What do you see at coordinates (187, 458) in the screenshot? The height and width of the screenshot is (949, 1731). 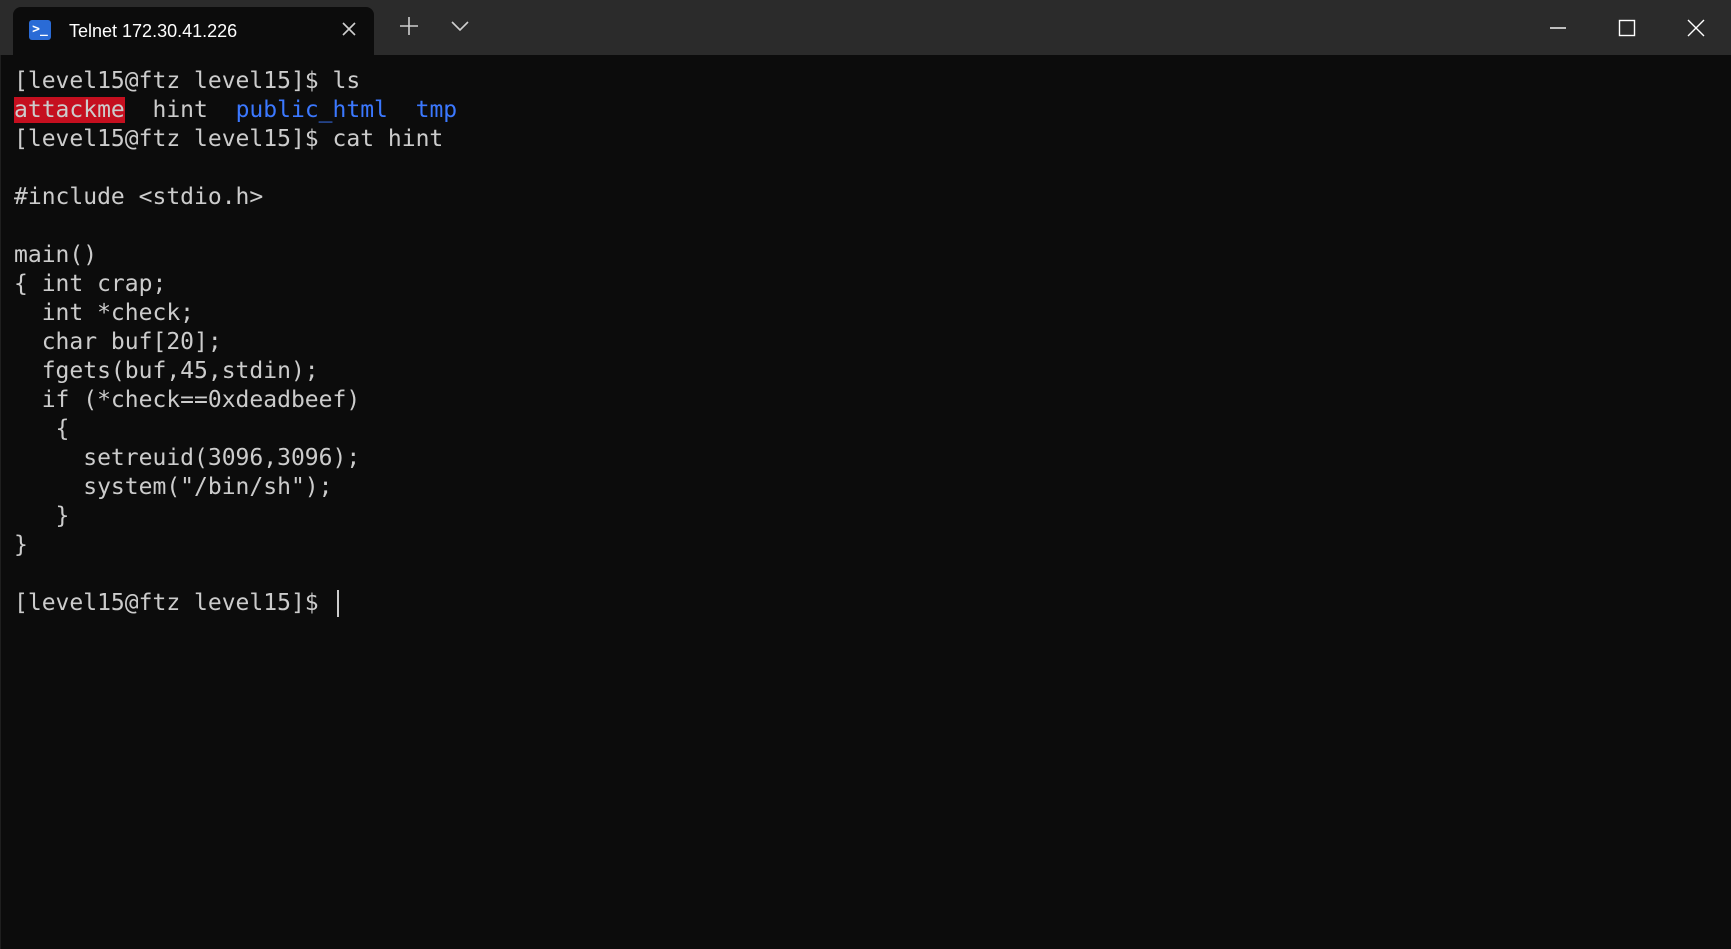 I see `code-line: setreuid(3096,3096);` at bounding box center [187, 458].